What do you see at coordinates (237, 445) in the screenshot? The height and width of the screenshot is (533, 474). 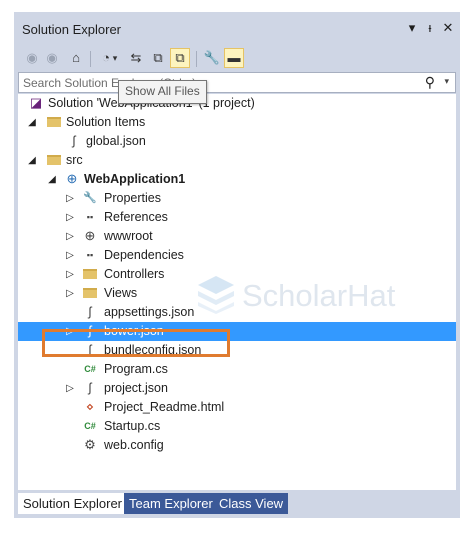 I see `tree-item: ⚙ web.config` at bounding box center [237, 445].